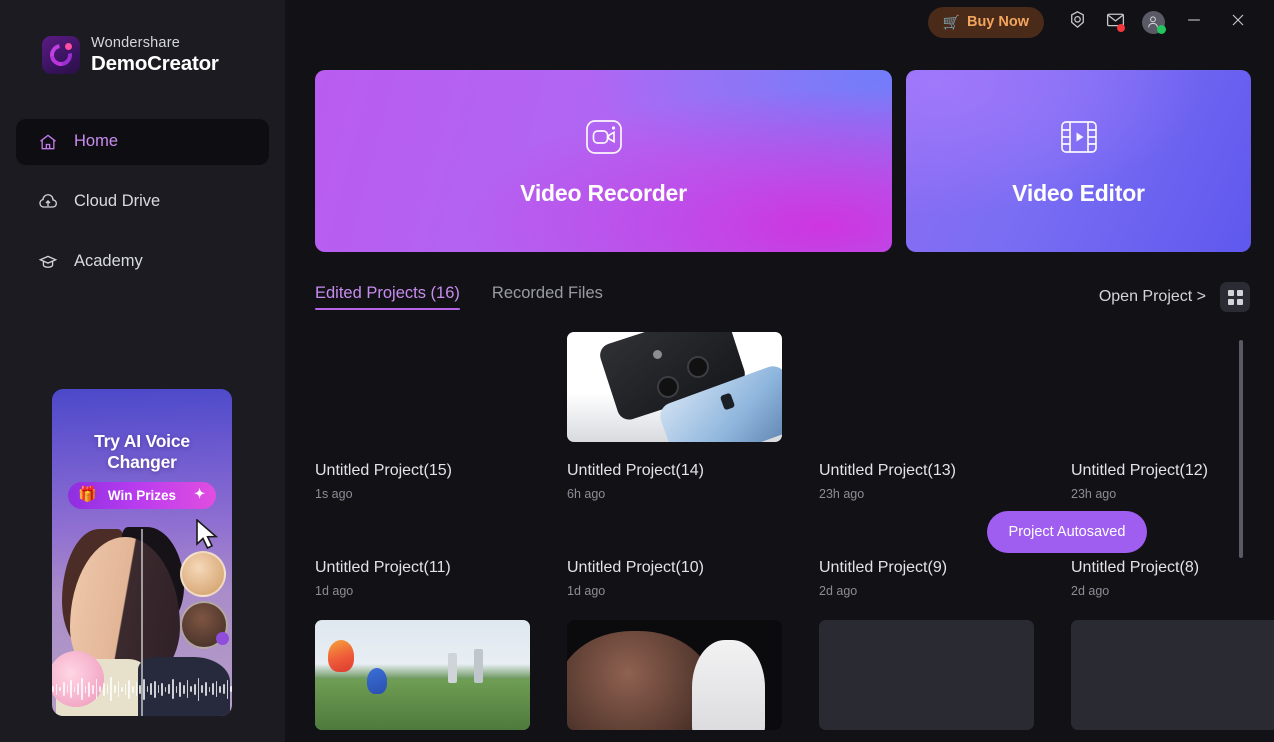 This screenshot has width=1274, height=742. Describe the element at coordinates (1153, 22) in the screenshot. I see `account-button` at that location.